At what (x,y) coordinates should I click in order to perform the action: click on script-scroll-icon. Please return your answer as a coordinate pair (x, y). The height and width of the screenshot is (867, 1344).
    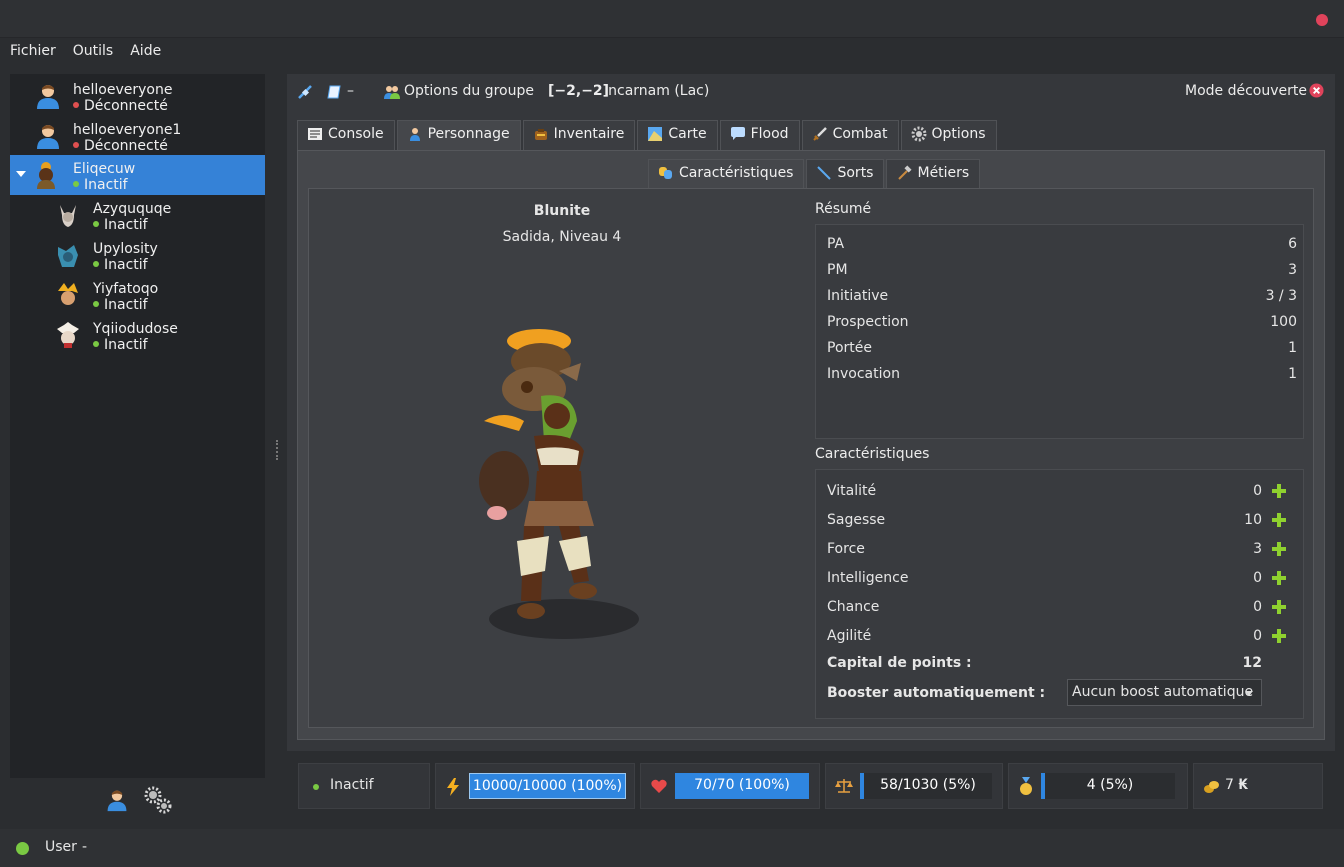
    Looking at the image, I should click on (335, 92).